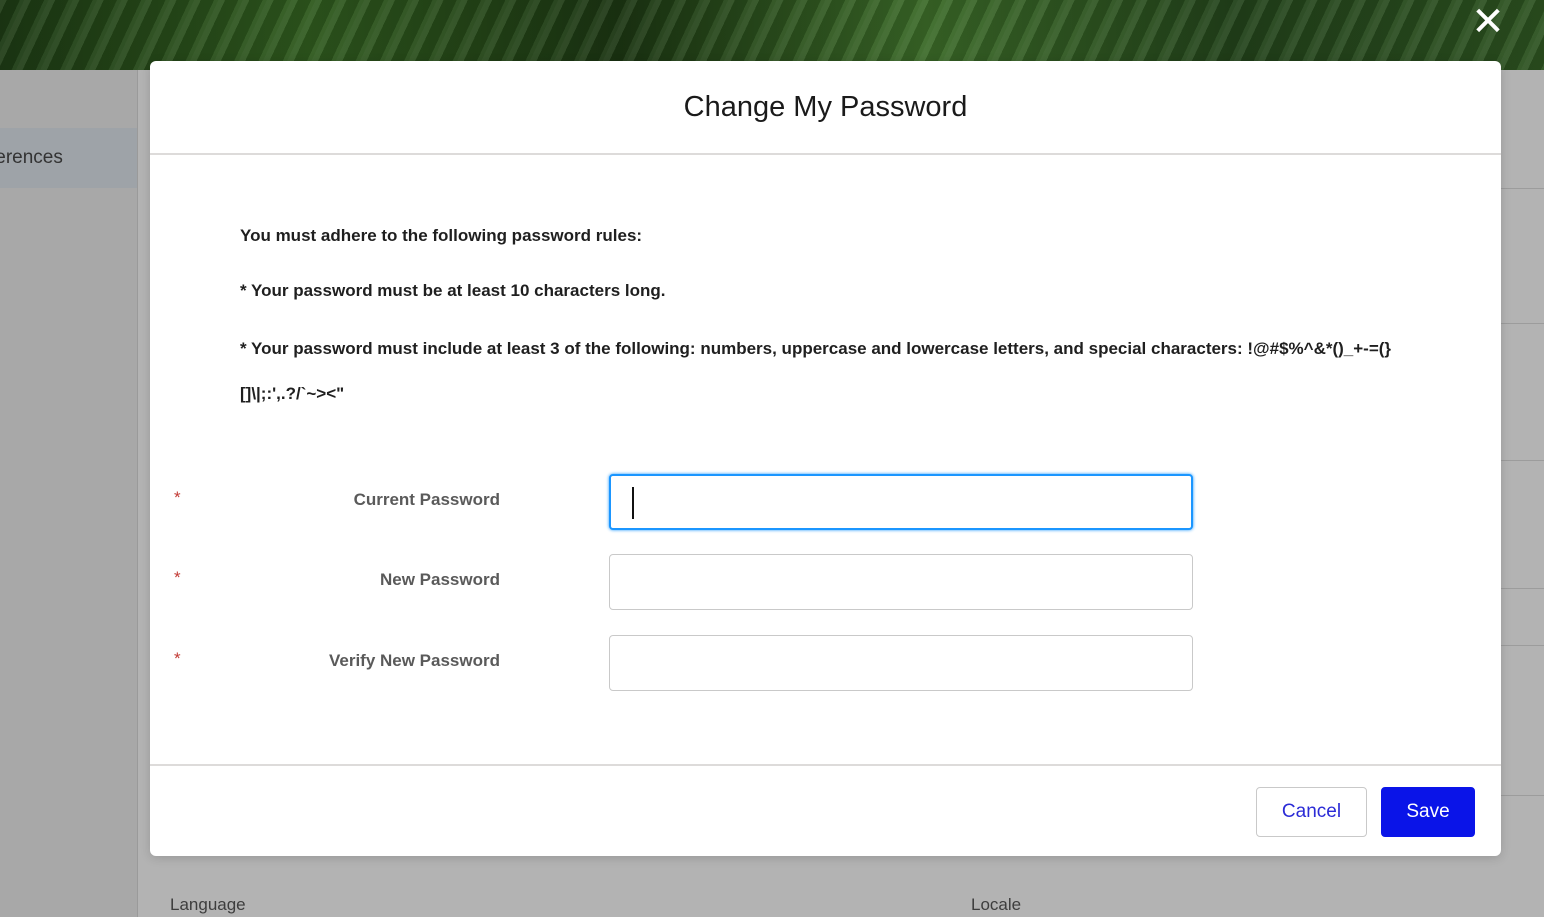  I want to click on verify-password-row: * Verify New Password, so click(825, 664).